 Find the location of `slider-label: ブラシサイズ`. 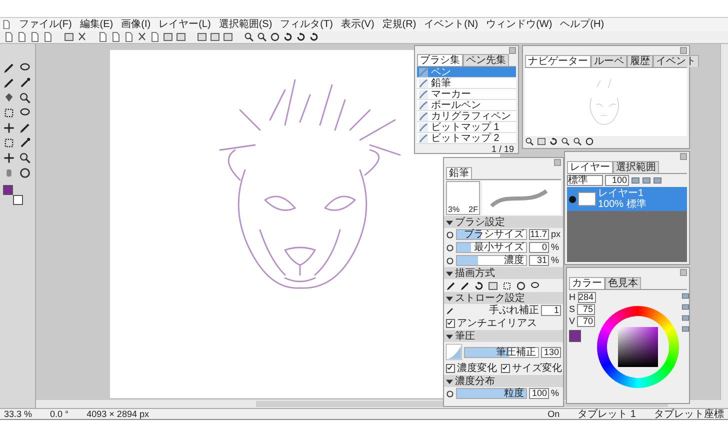

slider-label: ブラシサイズ is located at coordinates (494, 234).